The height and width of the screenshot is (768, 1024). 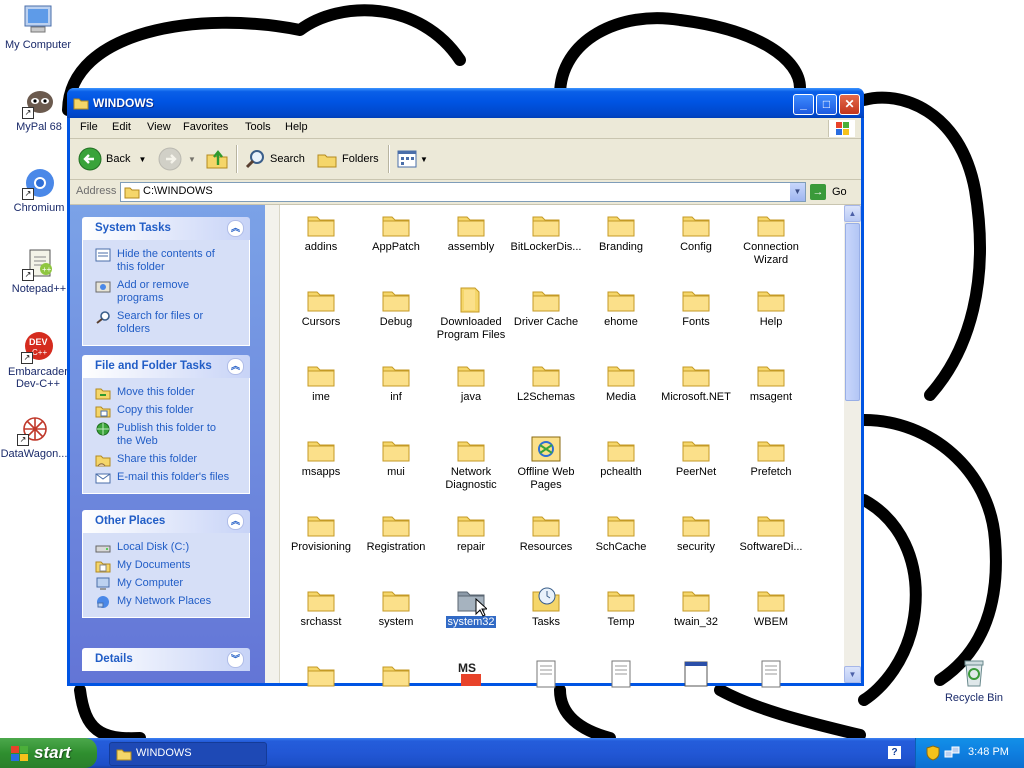 I want to click on place-local-disk: Local Disk (C:), so click(x=166, y=547).